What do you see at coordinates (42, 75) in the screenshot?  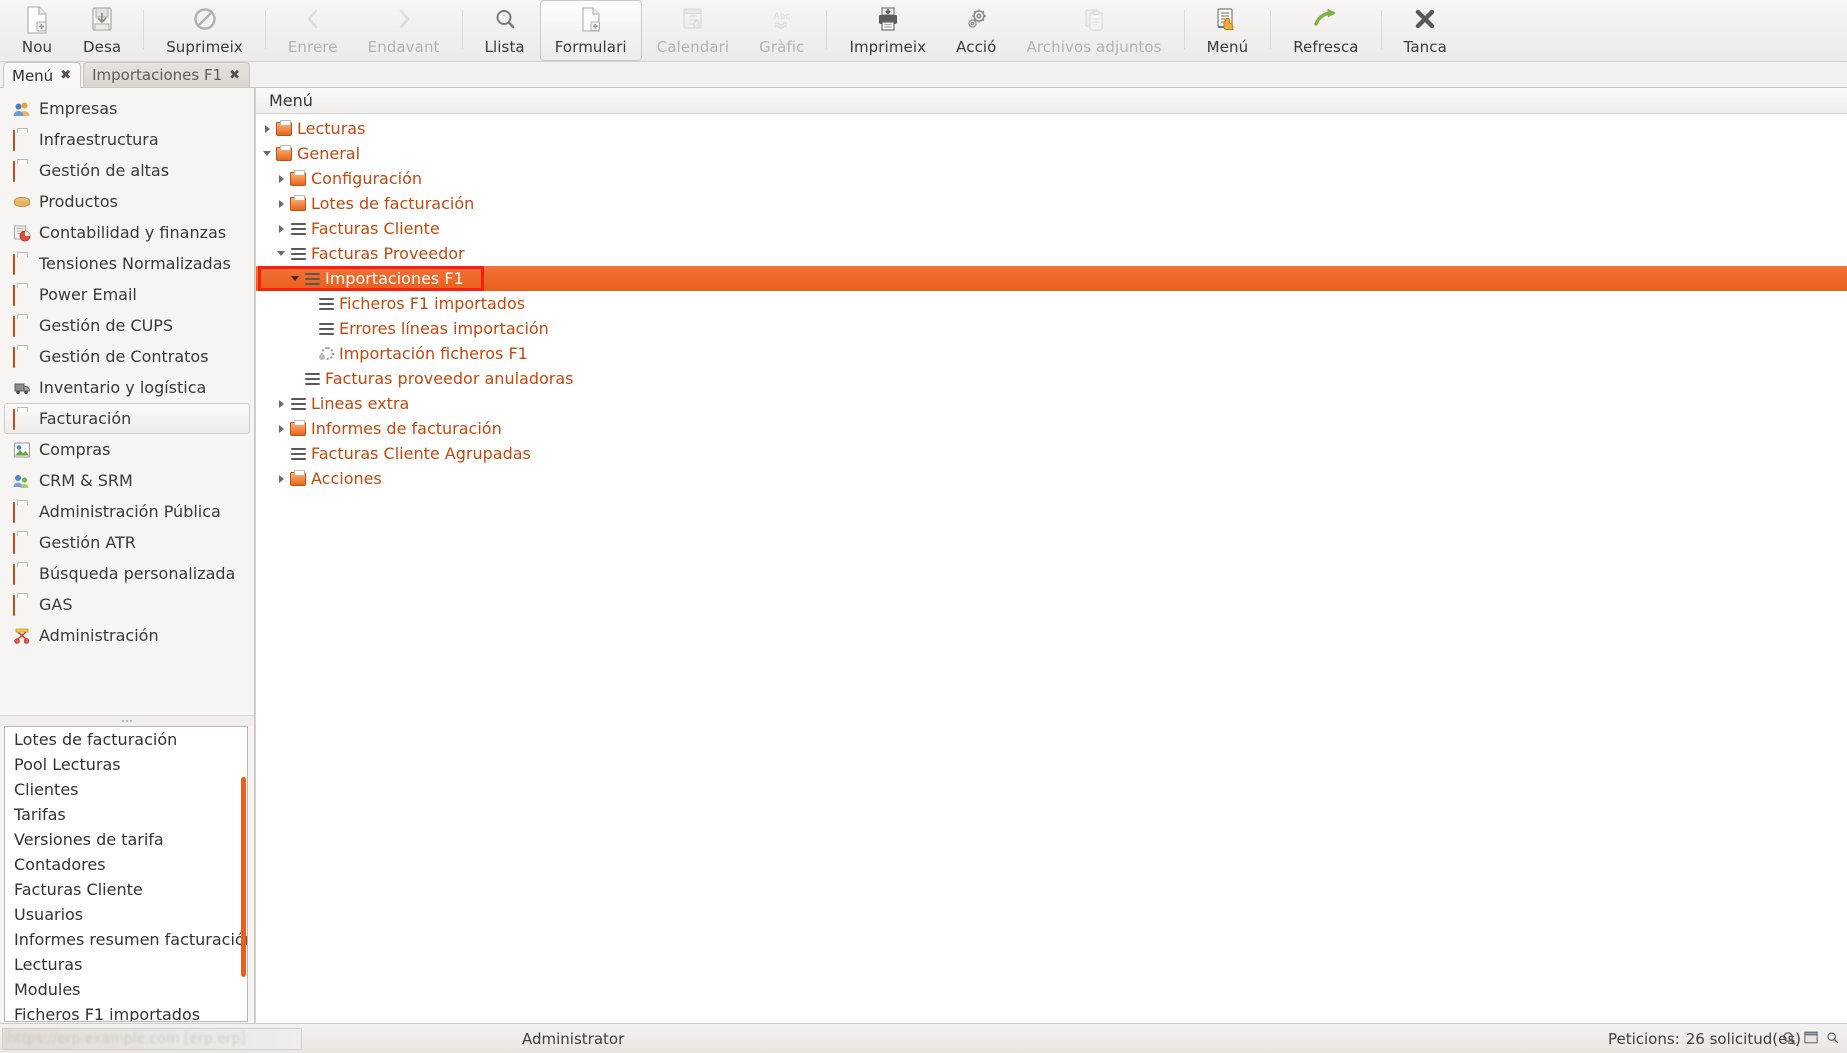 I see `tab-men-: Menú ✖` at bounding box center [42, 75].